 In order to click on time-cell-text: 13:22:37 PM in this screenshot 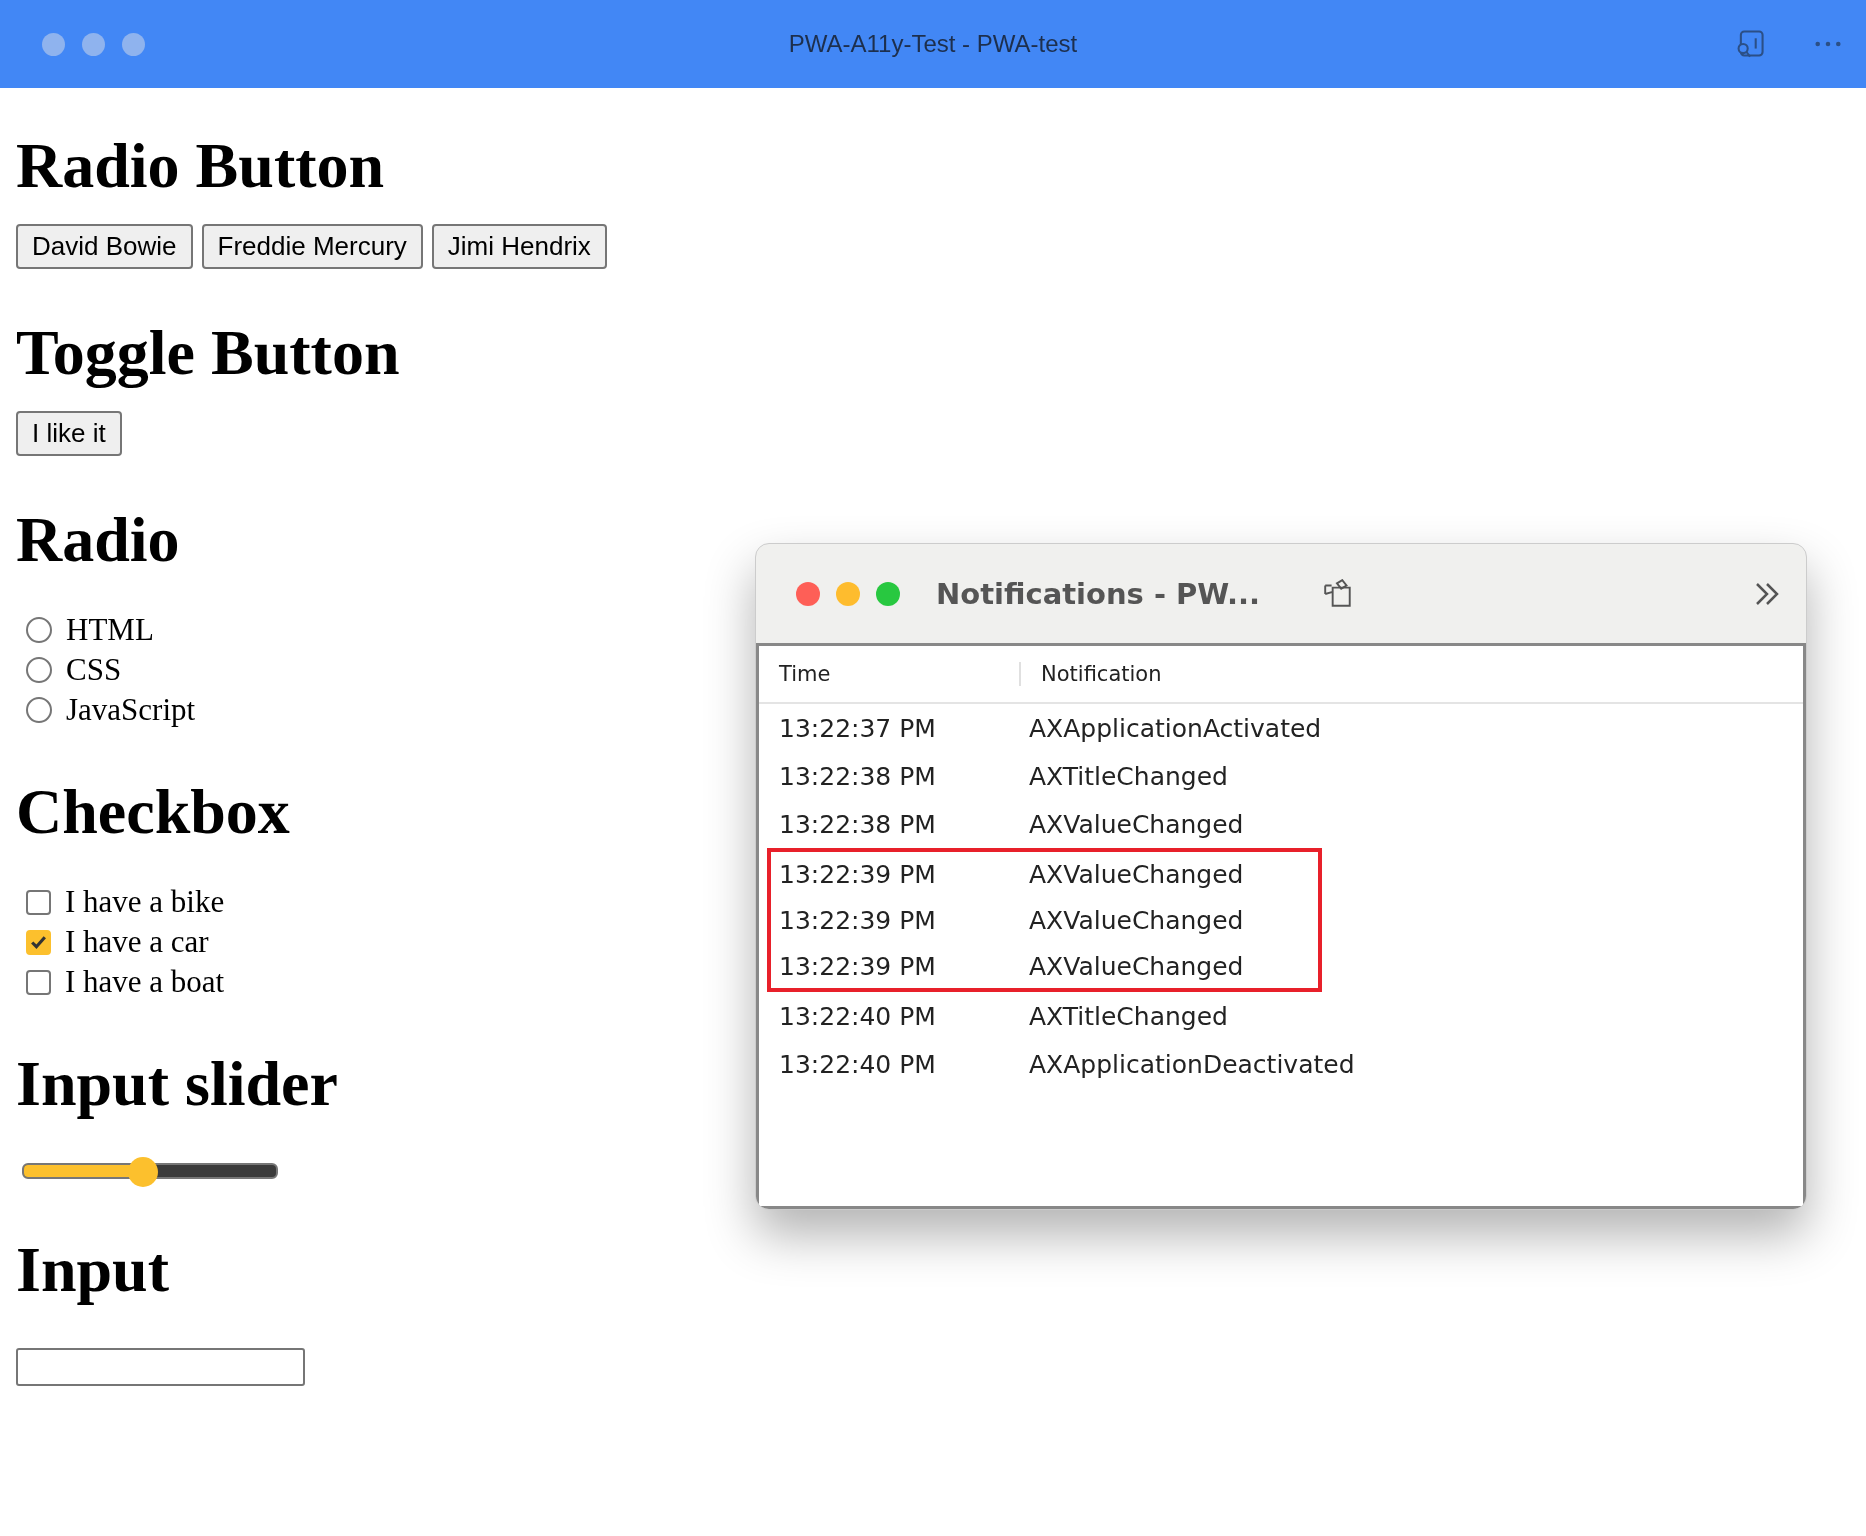, I will do `click(857, 728)`.